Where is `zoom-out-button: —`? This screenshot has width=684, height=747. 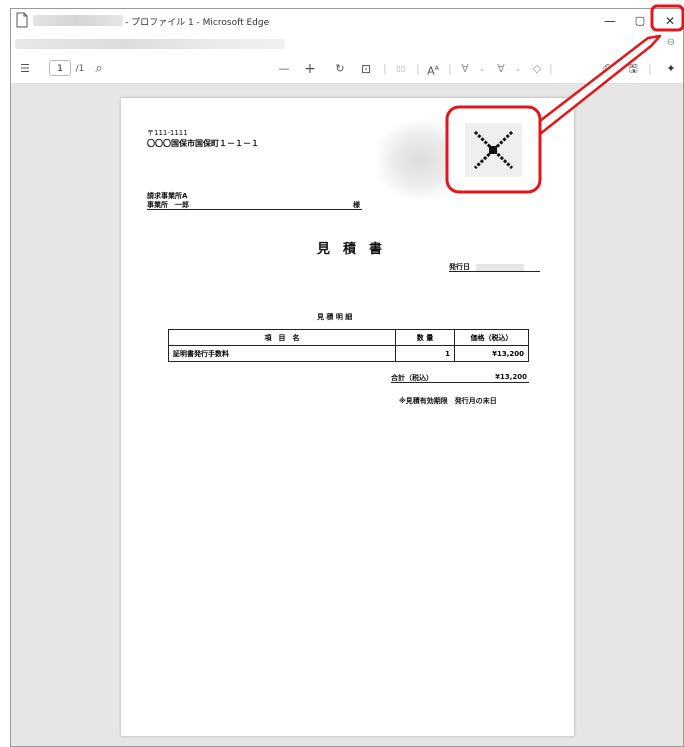 zoom-out-button: — is located at coordinates (284, 69).